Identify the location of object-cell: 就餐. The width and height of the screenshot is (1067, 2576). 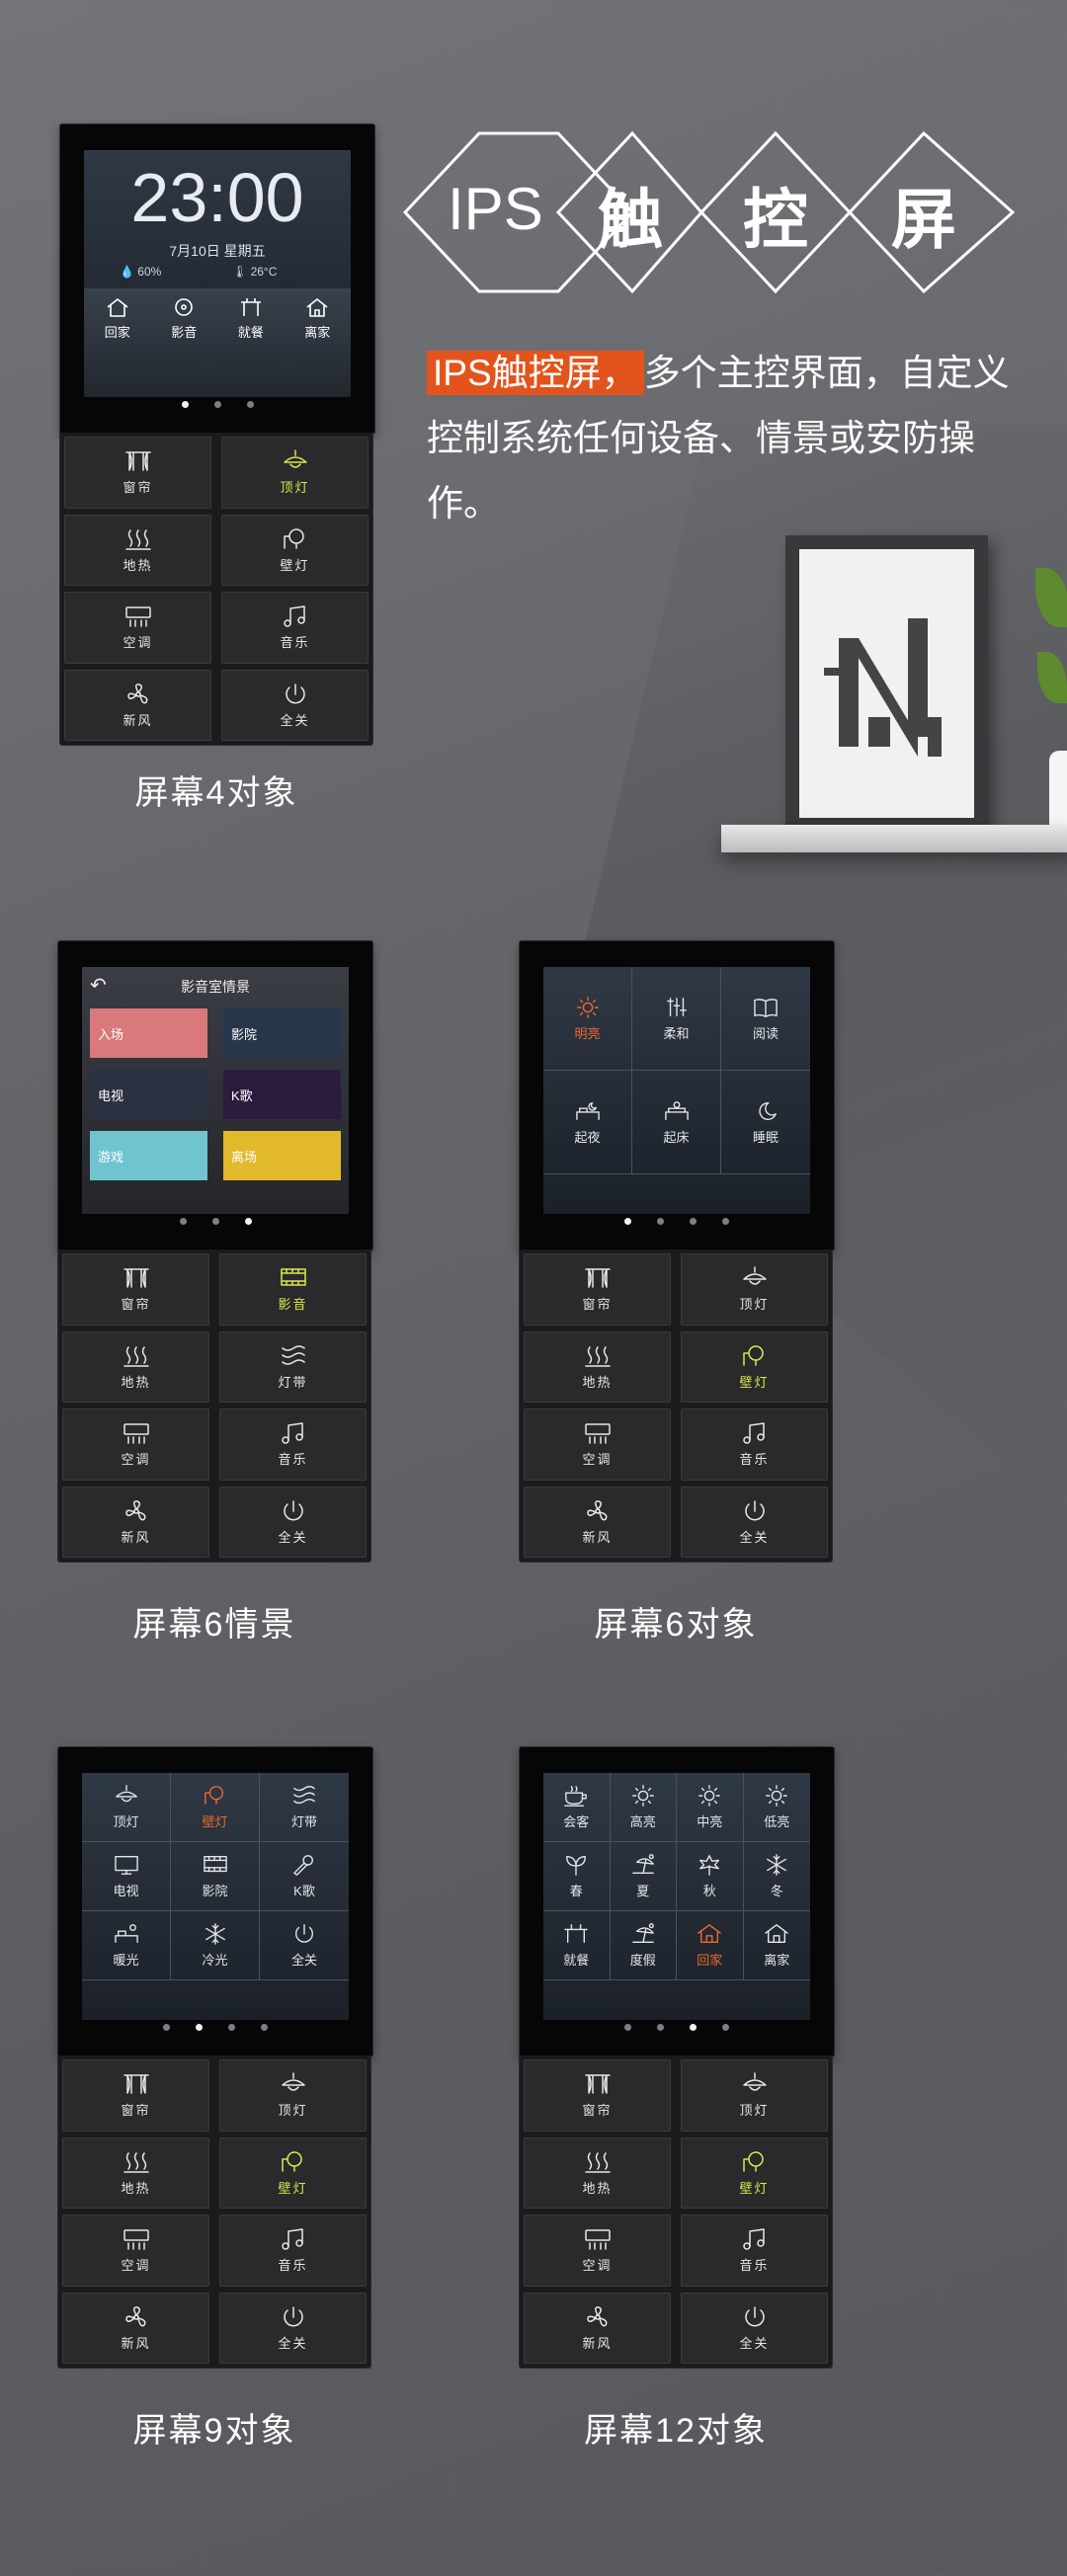
(577, 1945).